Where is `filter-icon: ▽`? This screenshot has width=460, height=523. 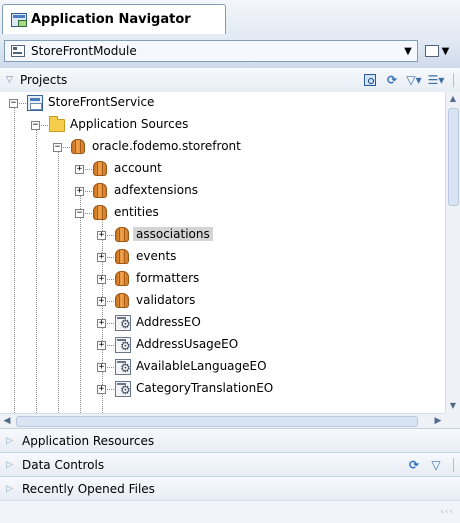
filter-icon: ▽ is located at coordinates (436, 464).